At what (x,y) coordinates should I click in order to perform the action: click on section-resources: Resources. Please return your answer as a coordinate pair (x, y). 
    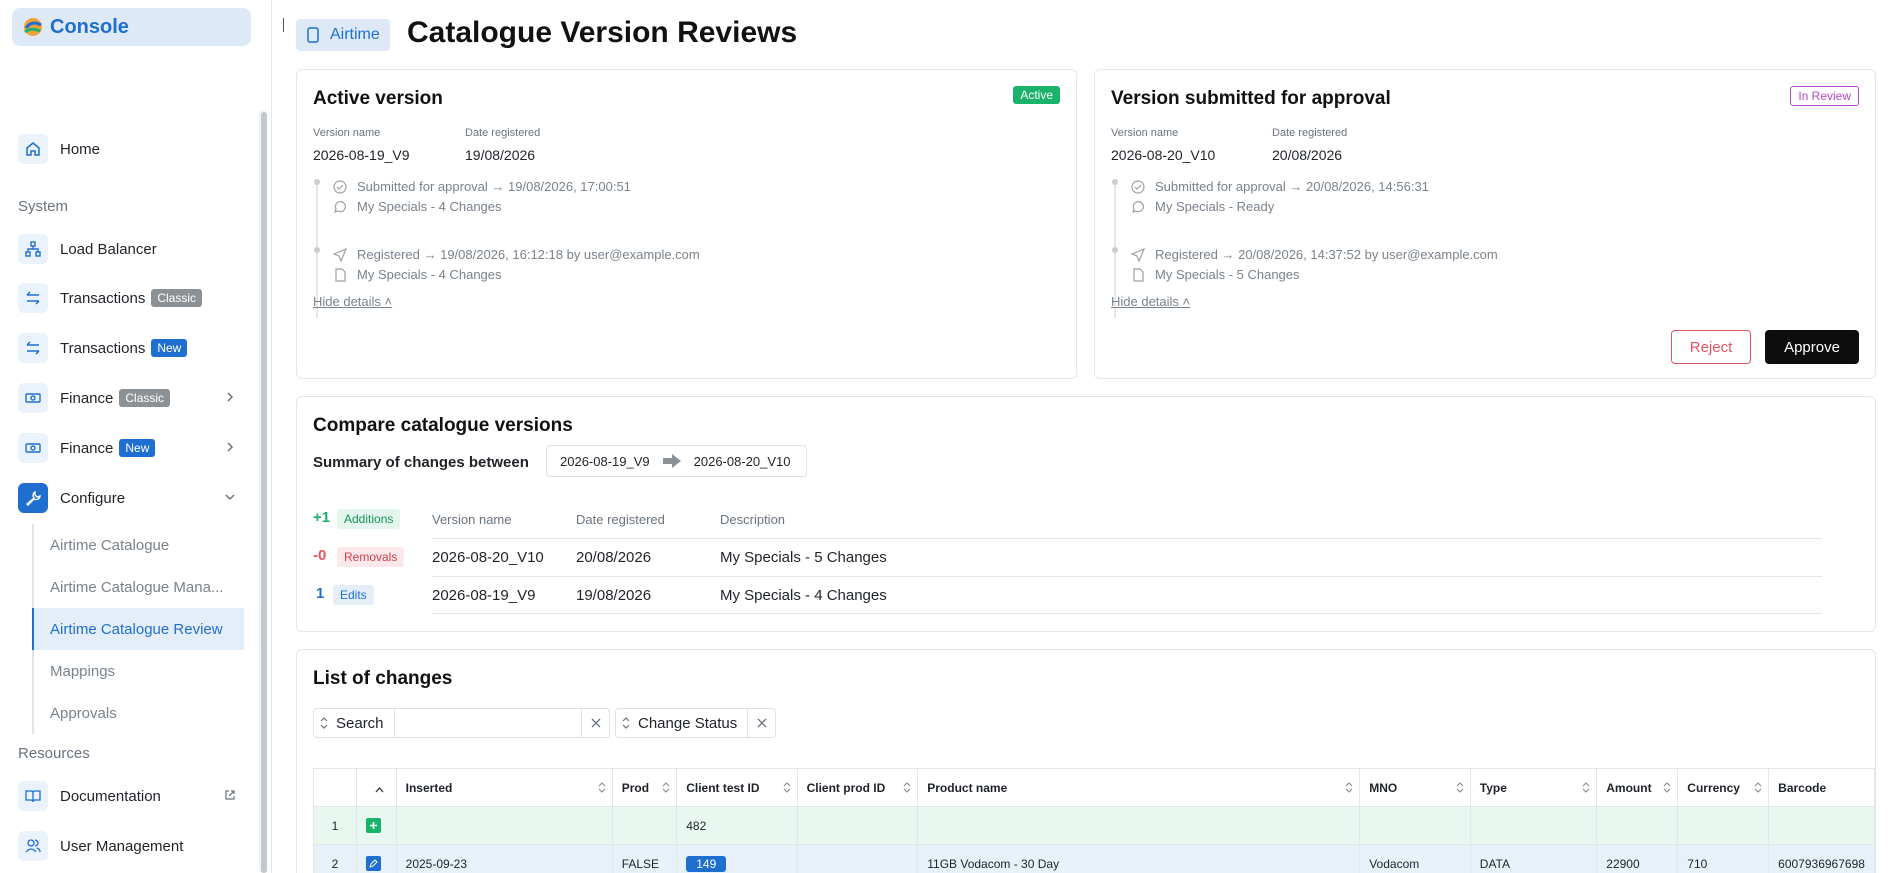
    Looking at the image, I should click on (54, 753).